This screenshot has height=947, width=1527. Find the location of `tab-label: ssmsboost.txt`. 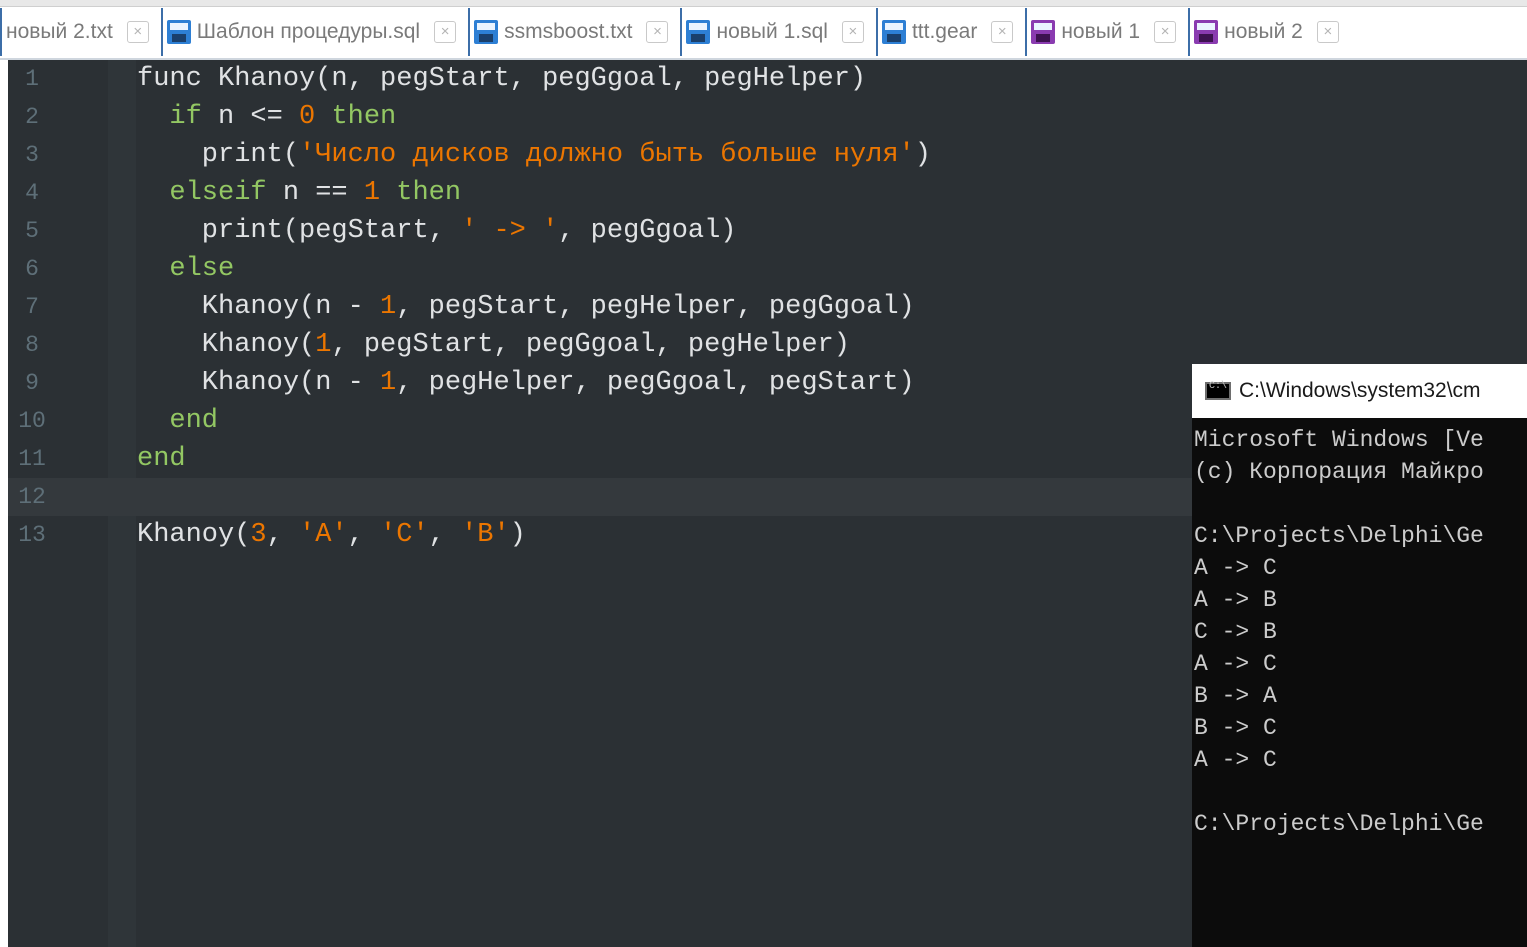

tab-label: ssmsboost.txt is located at coordinates (568, 31).